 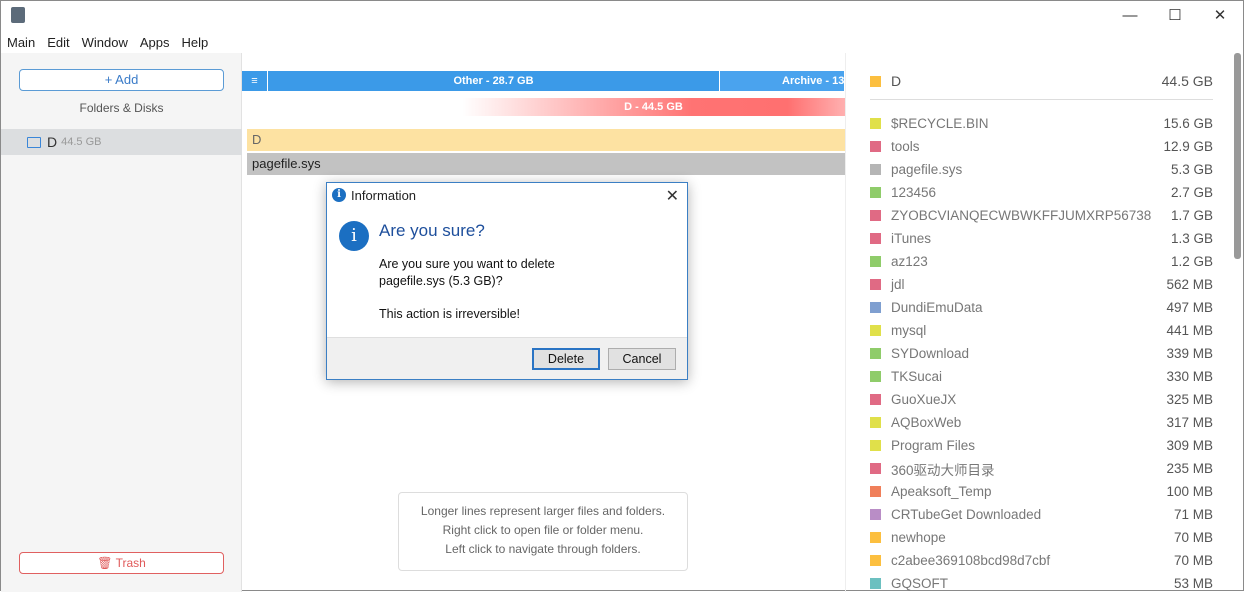 I want to click on menu-edit: Edit, so click(x=58, y=42).